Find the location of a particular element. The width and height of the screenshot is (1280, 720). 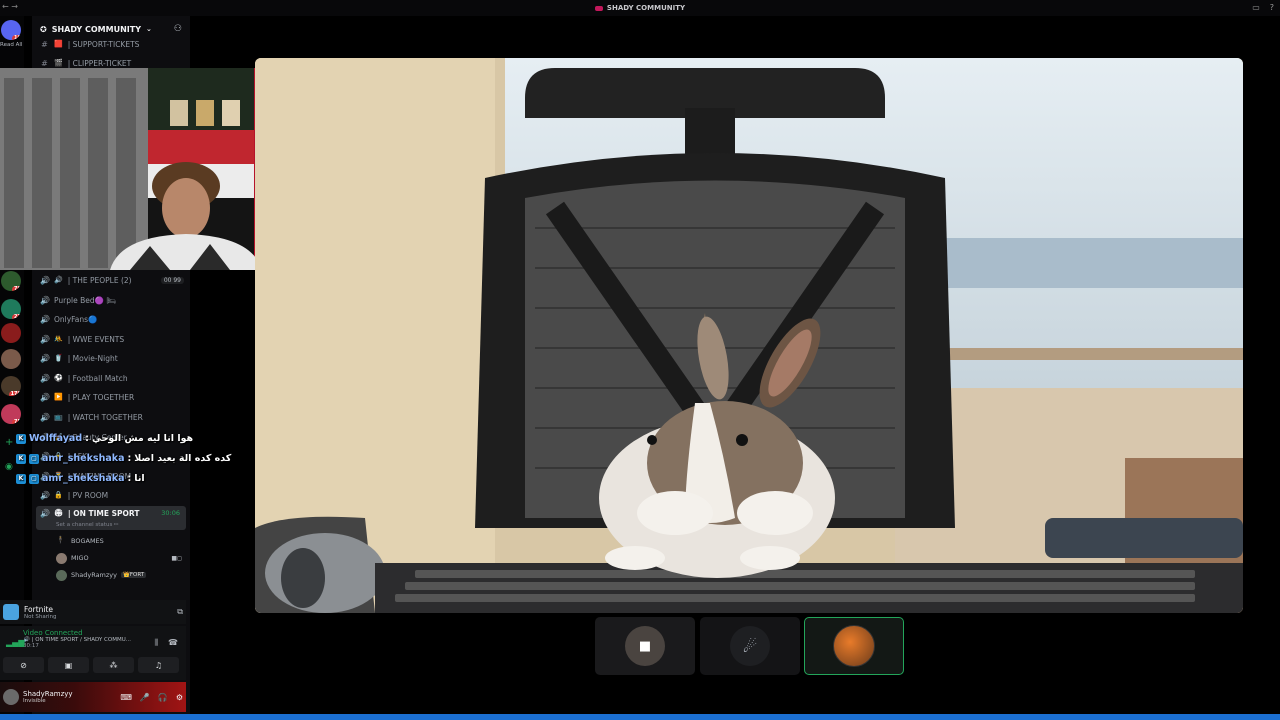

unread-badge: 27 is located at coordinates (16, 316).